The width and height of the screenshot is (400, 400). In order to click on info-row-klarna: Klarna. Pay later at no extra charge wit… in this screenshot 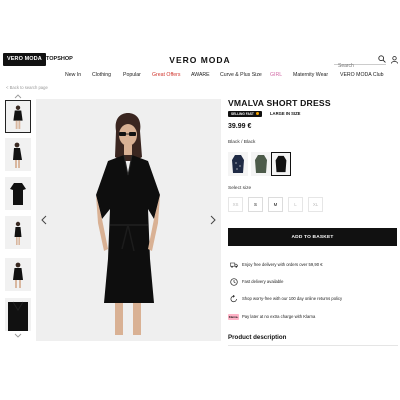, I will do `click(313, 317)`.